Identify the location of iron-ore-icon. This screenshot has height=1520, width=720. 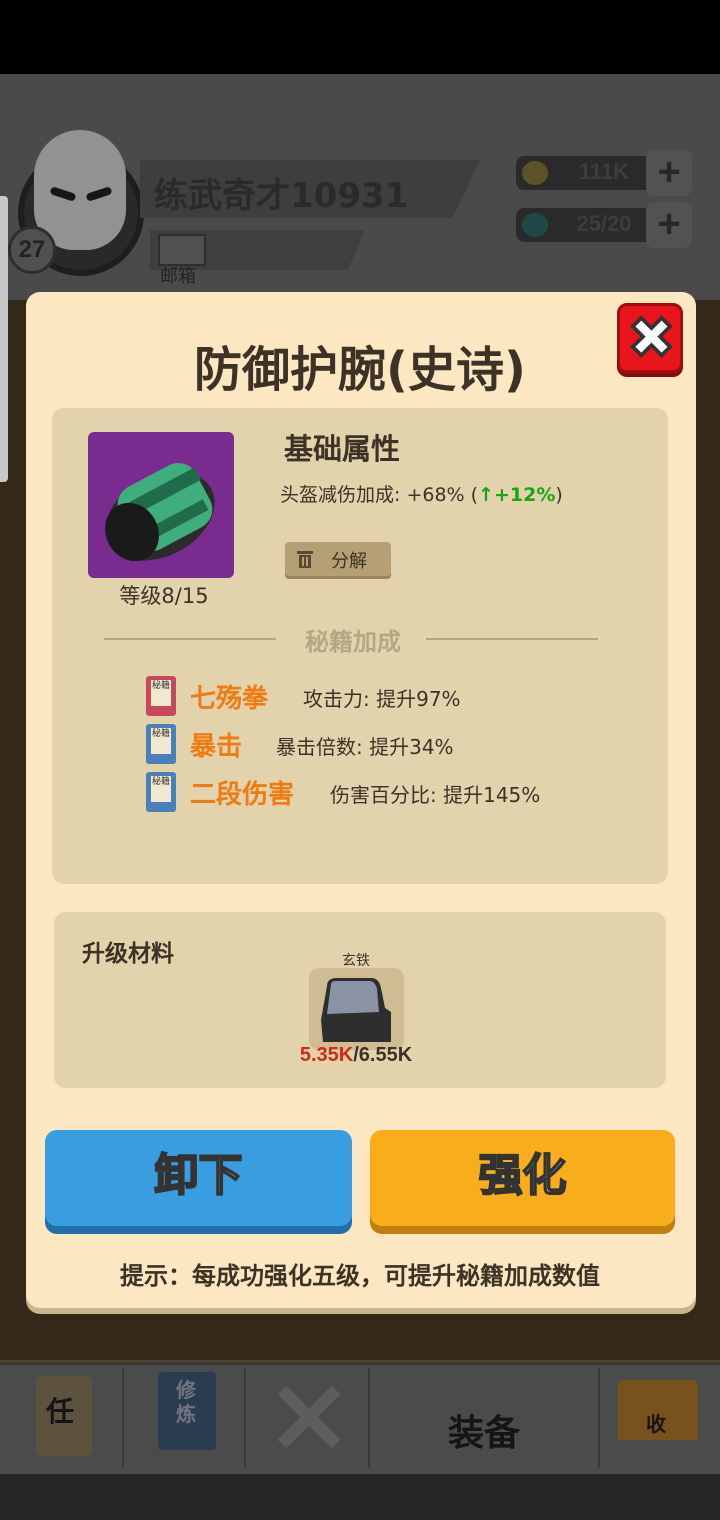
(356, 1010).